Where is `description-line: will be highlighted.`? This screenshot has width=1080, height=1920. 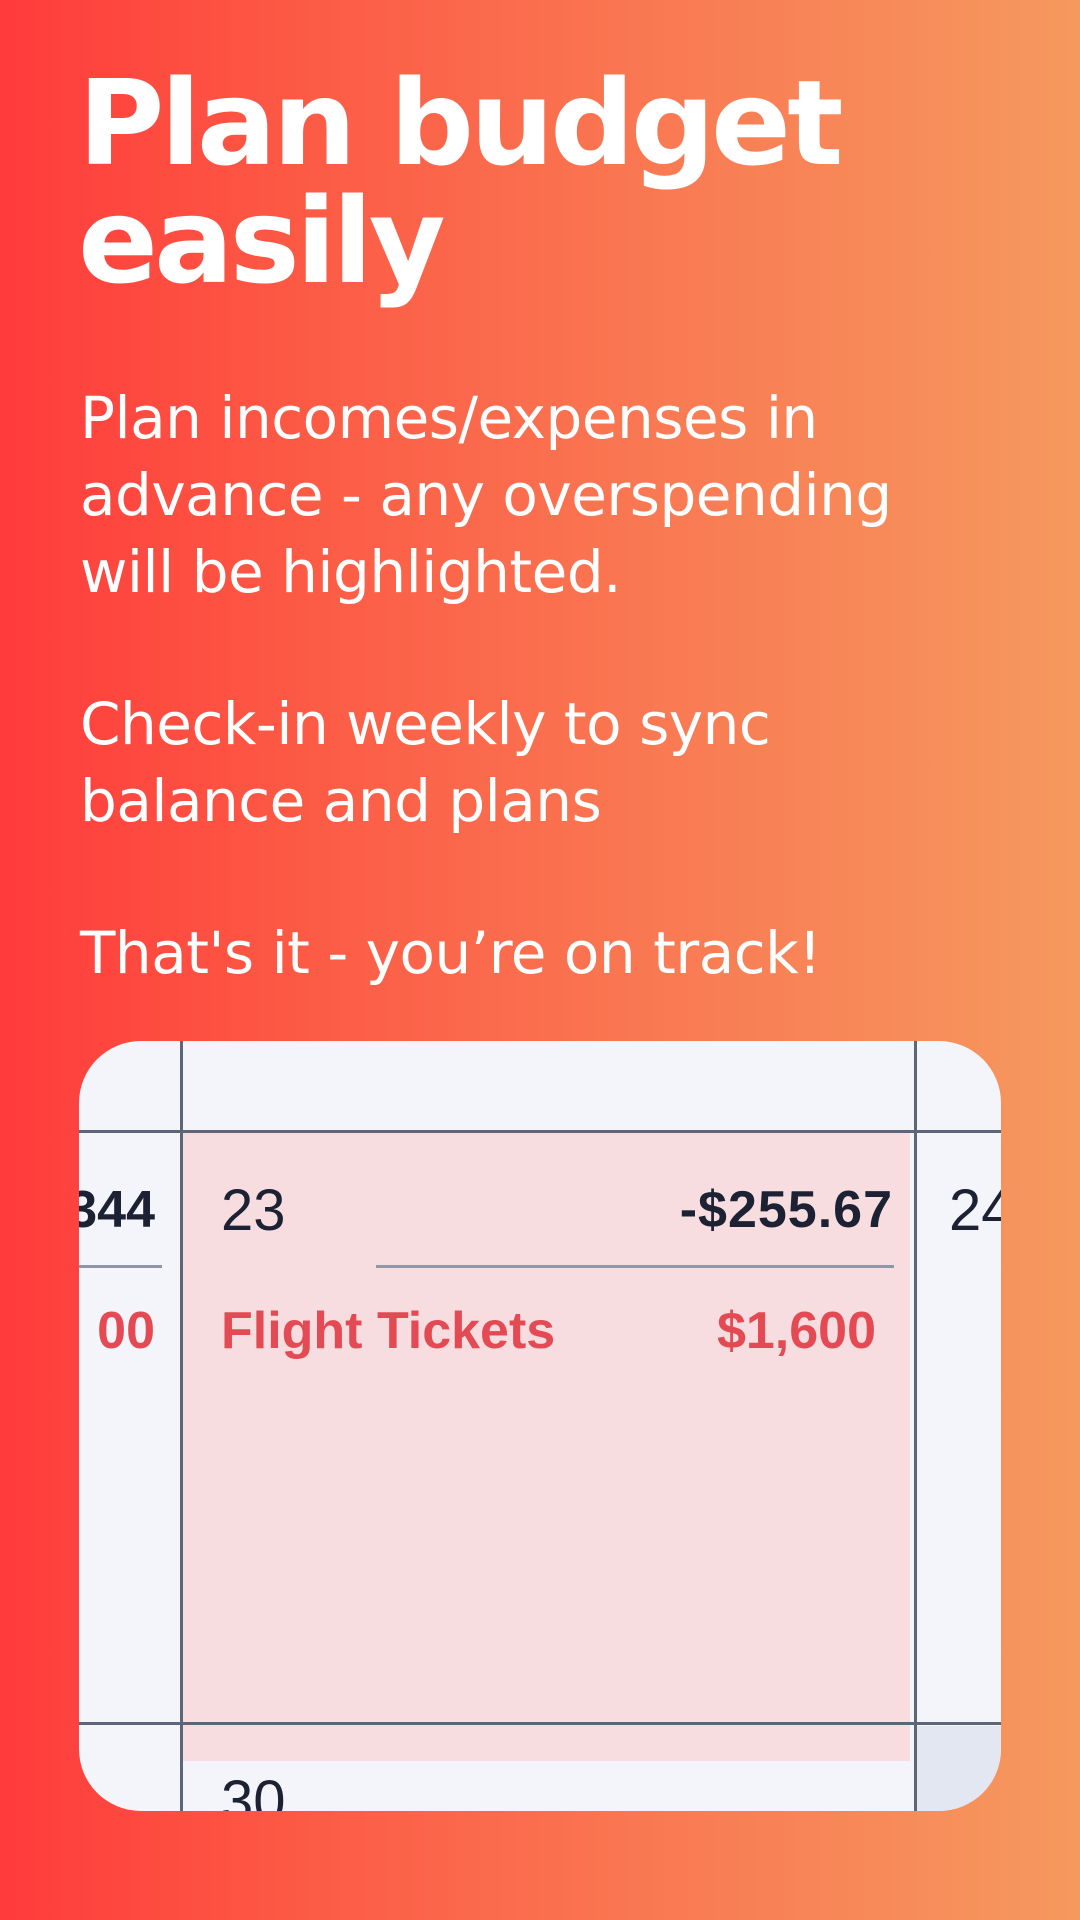
description-line: will be highlighted. is located at coordinates (351, 572).